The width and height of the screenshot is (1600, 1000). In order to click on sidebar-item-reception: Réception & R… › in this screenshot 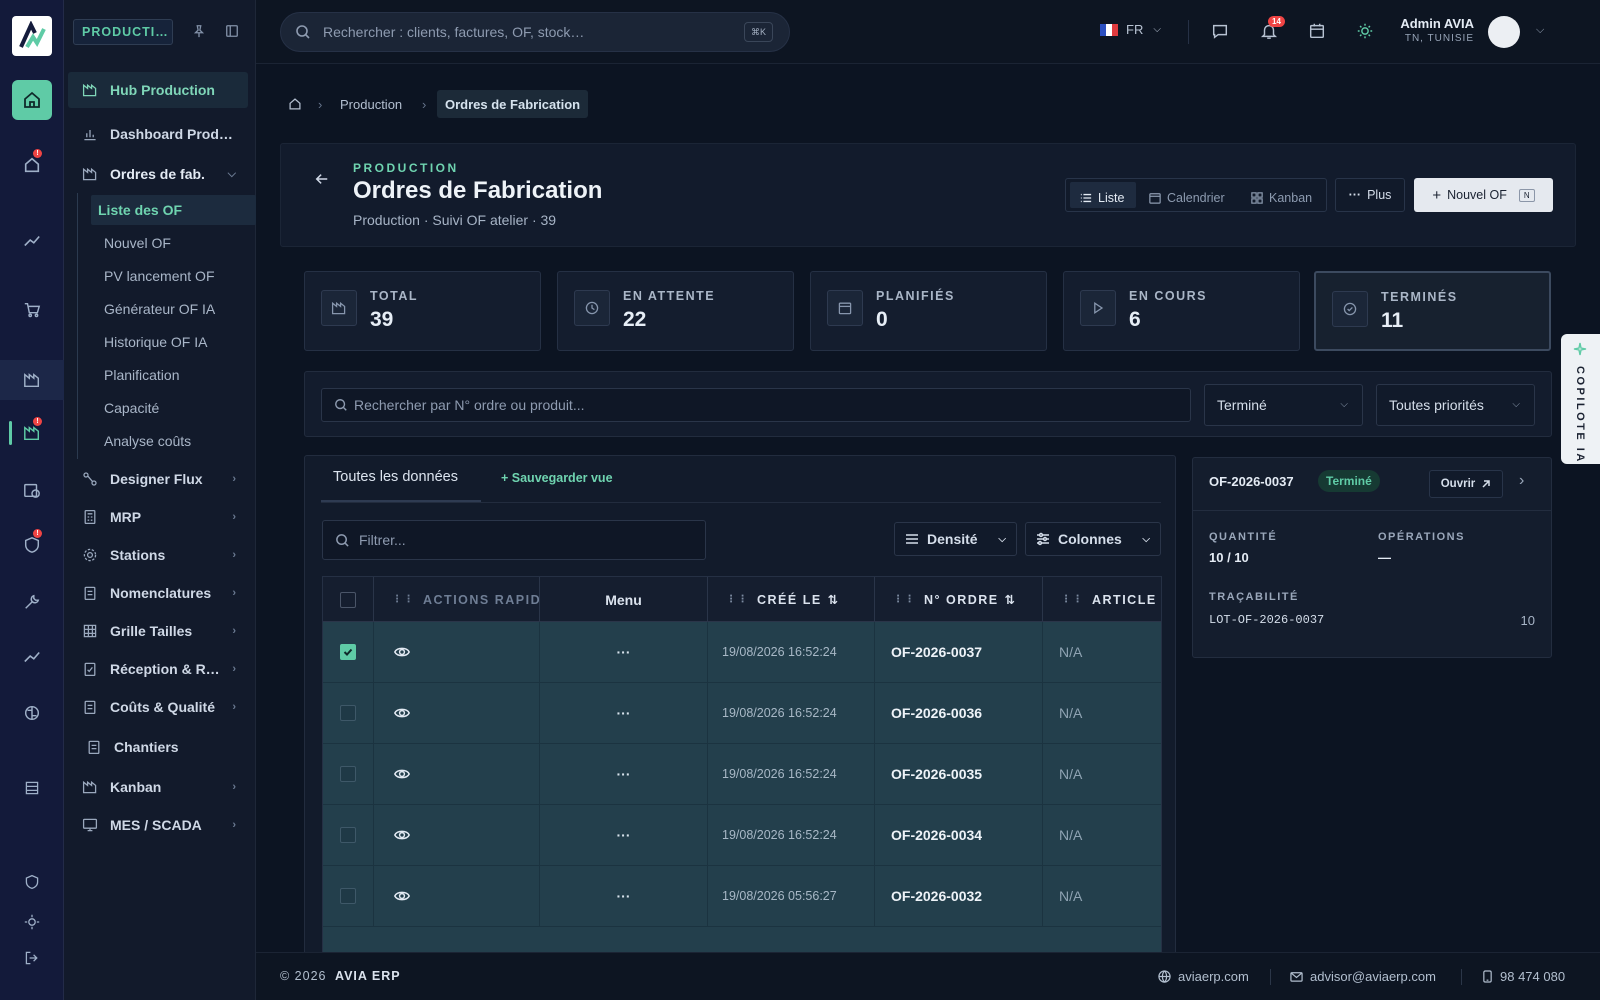, I will do `click(158, 669)`.